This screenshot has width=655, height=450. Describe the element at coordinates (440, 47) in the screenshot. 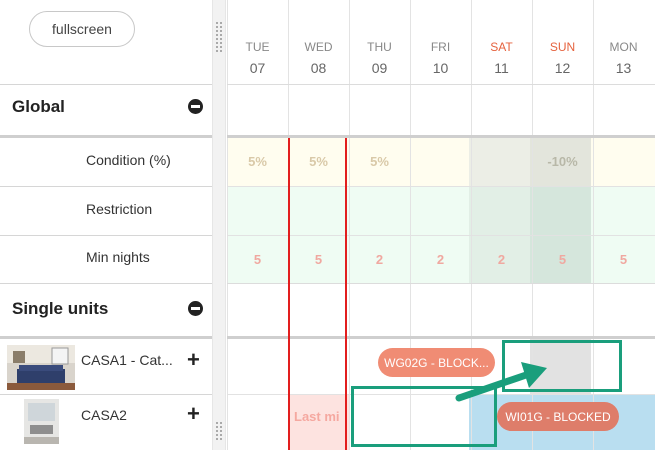

I see `day-of-week: FRI` at that location.